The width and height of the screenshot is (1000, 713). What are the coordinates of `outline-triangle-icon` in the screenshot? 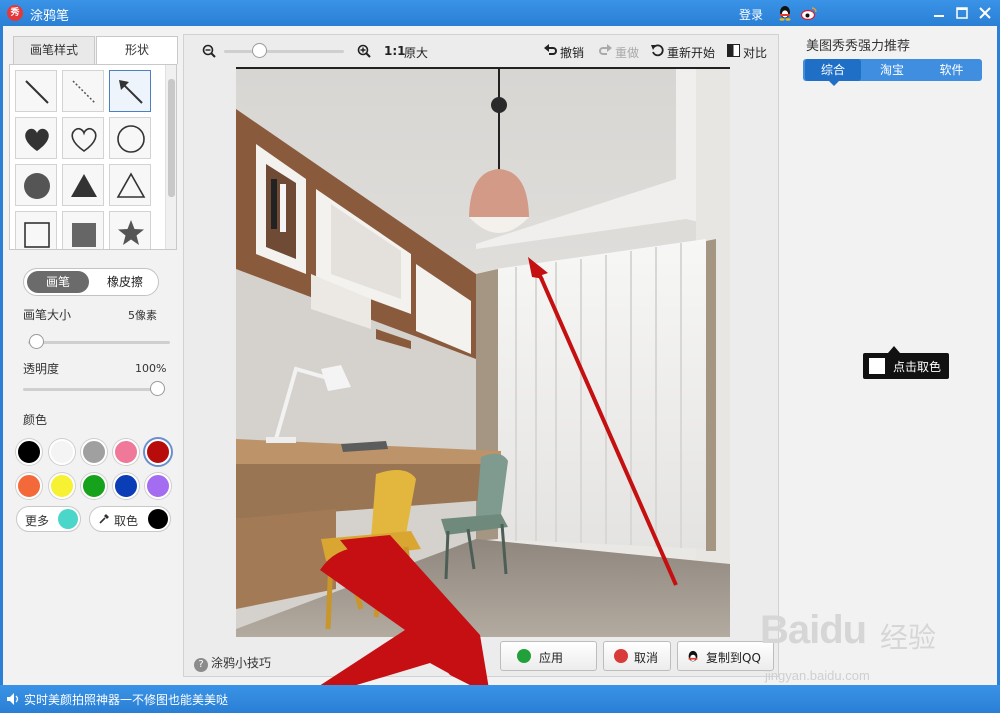 It's located at (131, 185).